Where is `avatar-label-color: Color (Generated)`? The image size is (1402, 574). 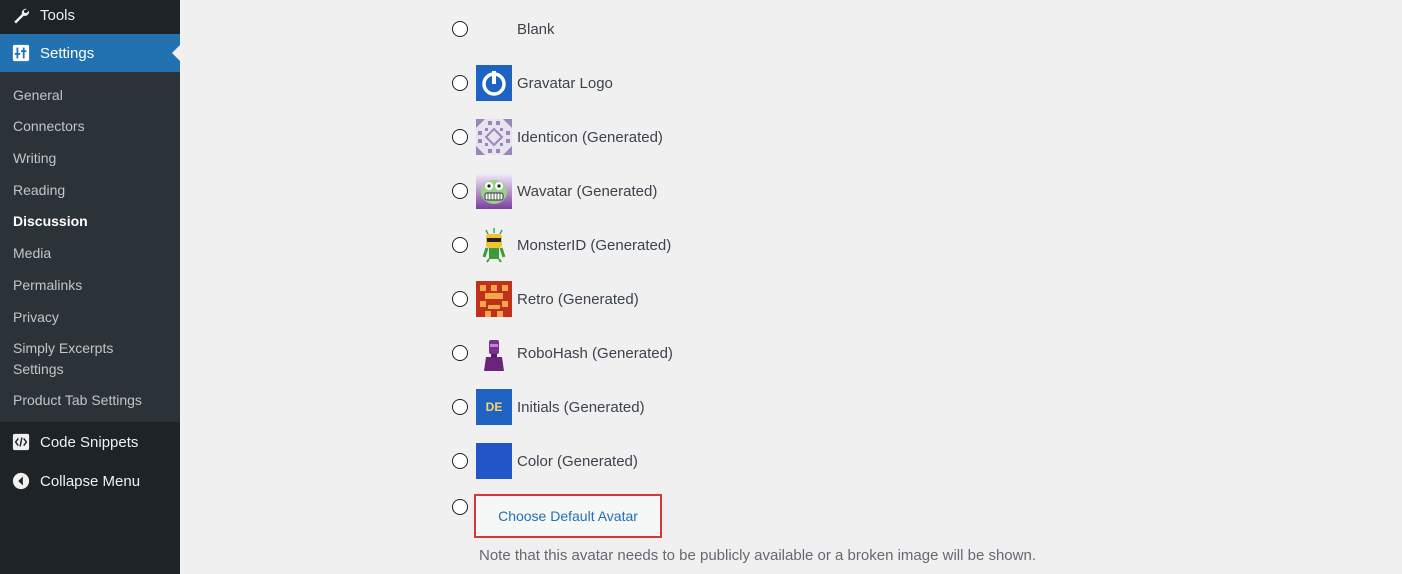
avatar-label-color: Color (Generated) is located at coordinates (577, 461).